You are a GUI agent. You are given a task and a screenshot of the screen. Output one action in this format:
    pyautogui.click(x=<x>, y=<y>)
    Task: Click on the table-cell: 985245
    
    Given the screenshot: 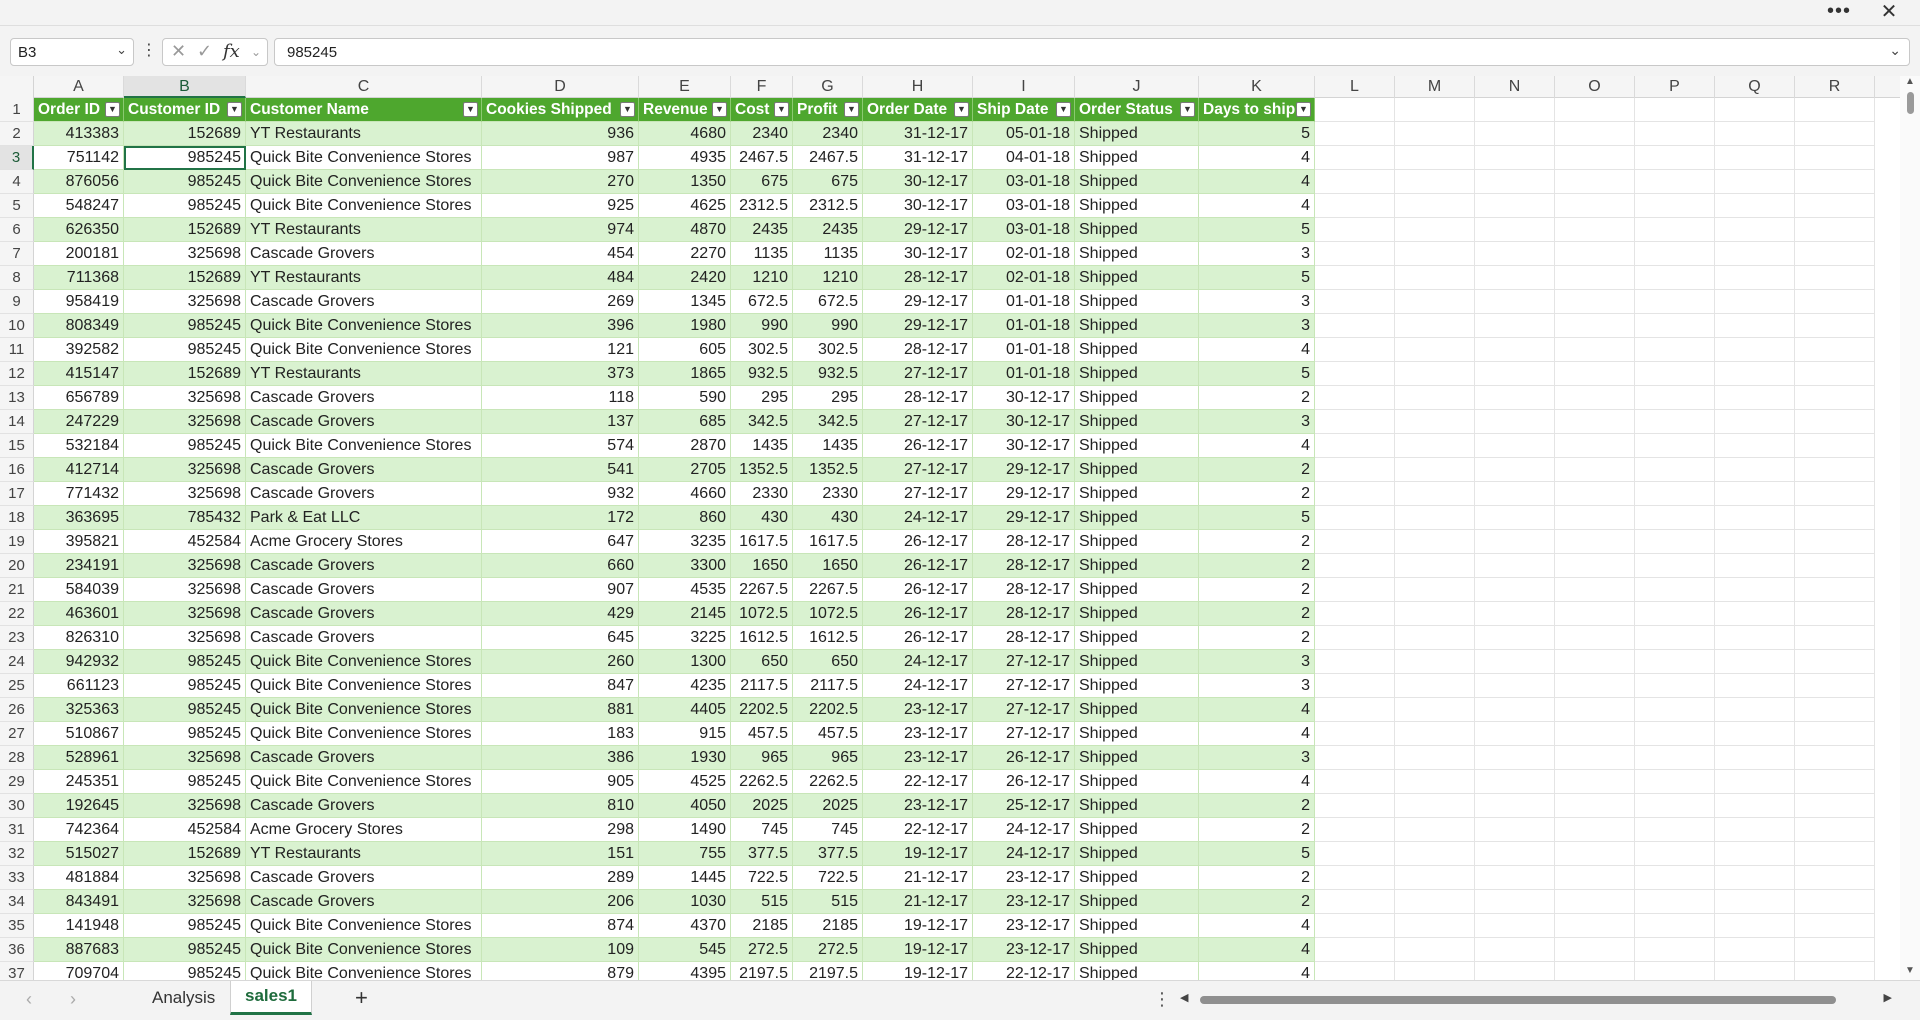 What is the action you would take?
    pyautogui.click(x=185, y=446)
    